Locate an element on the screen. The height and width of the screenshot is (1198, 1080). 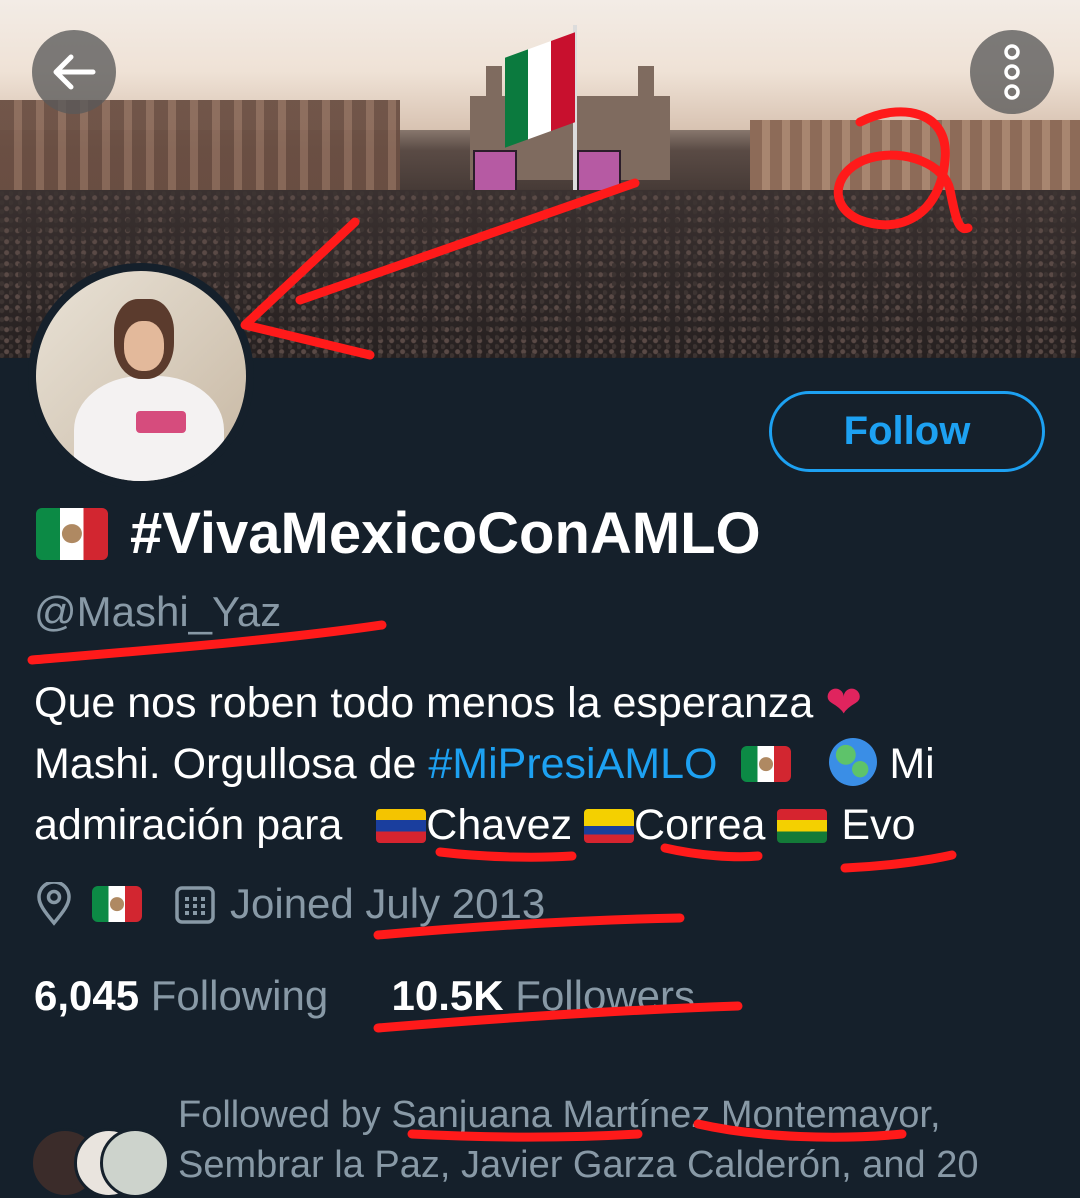
annotation-arrow-shaft is located at coordinates (467, 241).